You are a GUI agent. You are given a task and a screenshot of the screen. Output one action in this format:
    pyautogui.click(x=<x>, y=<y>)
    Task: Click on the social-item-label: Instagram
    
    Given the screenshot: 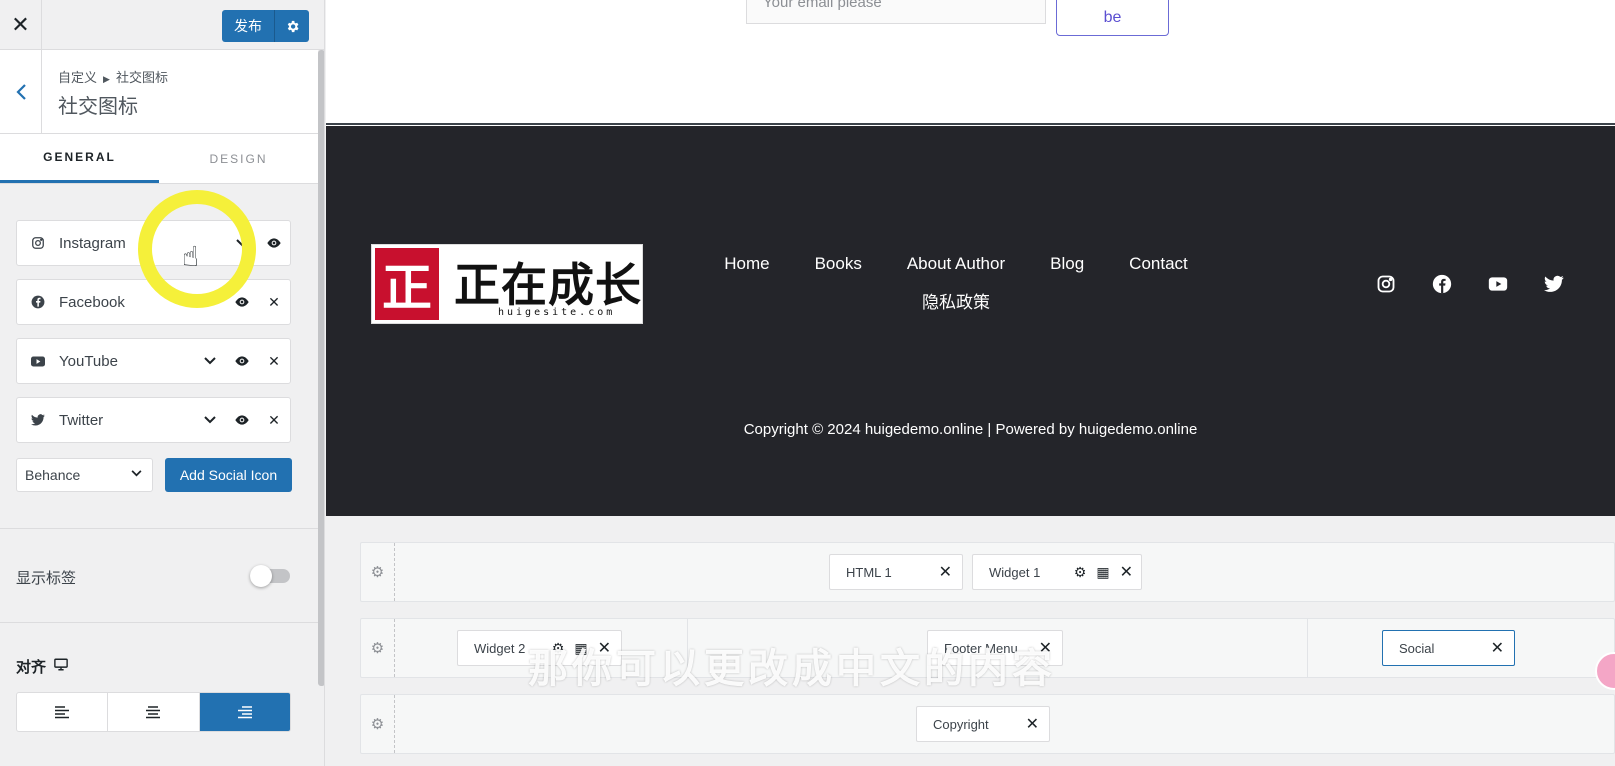 What is the action you would take?
    pyautogui.click(x=92, y=243)
    